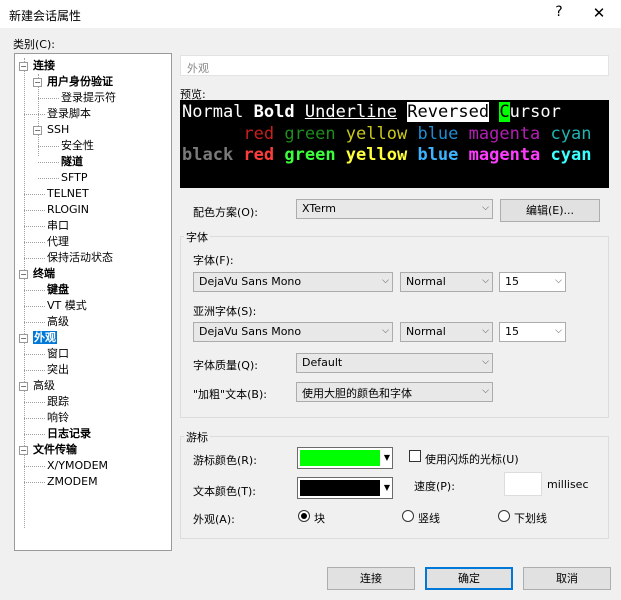  Describe the element at coordinates (304, 516) in the screenshot. I see `shape-block-radio` at that location.